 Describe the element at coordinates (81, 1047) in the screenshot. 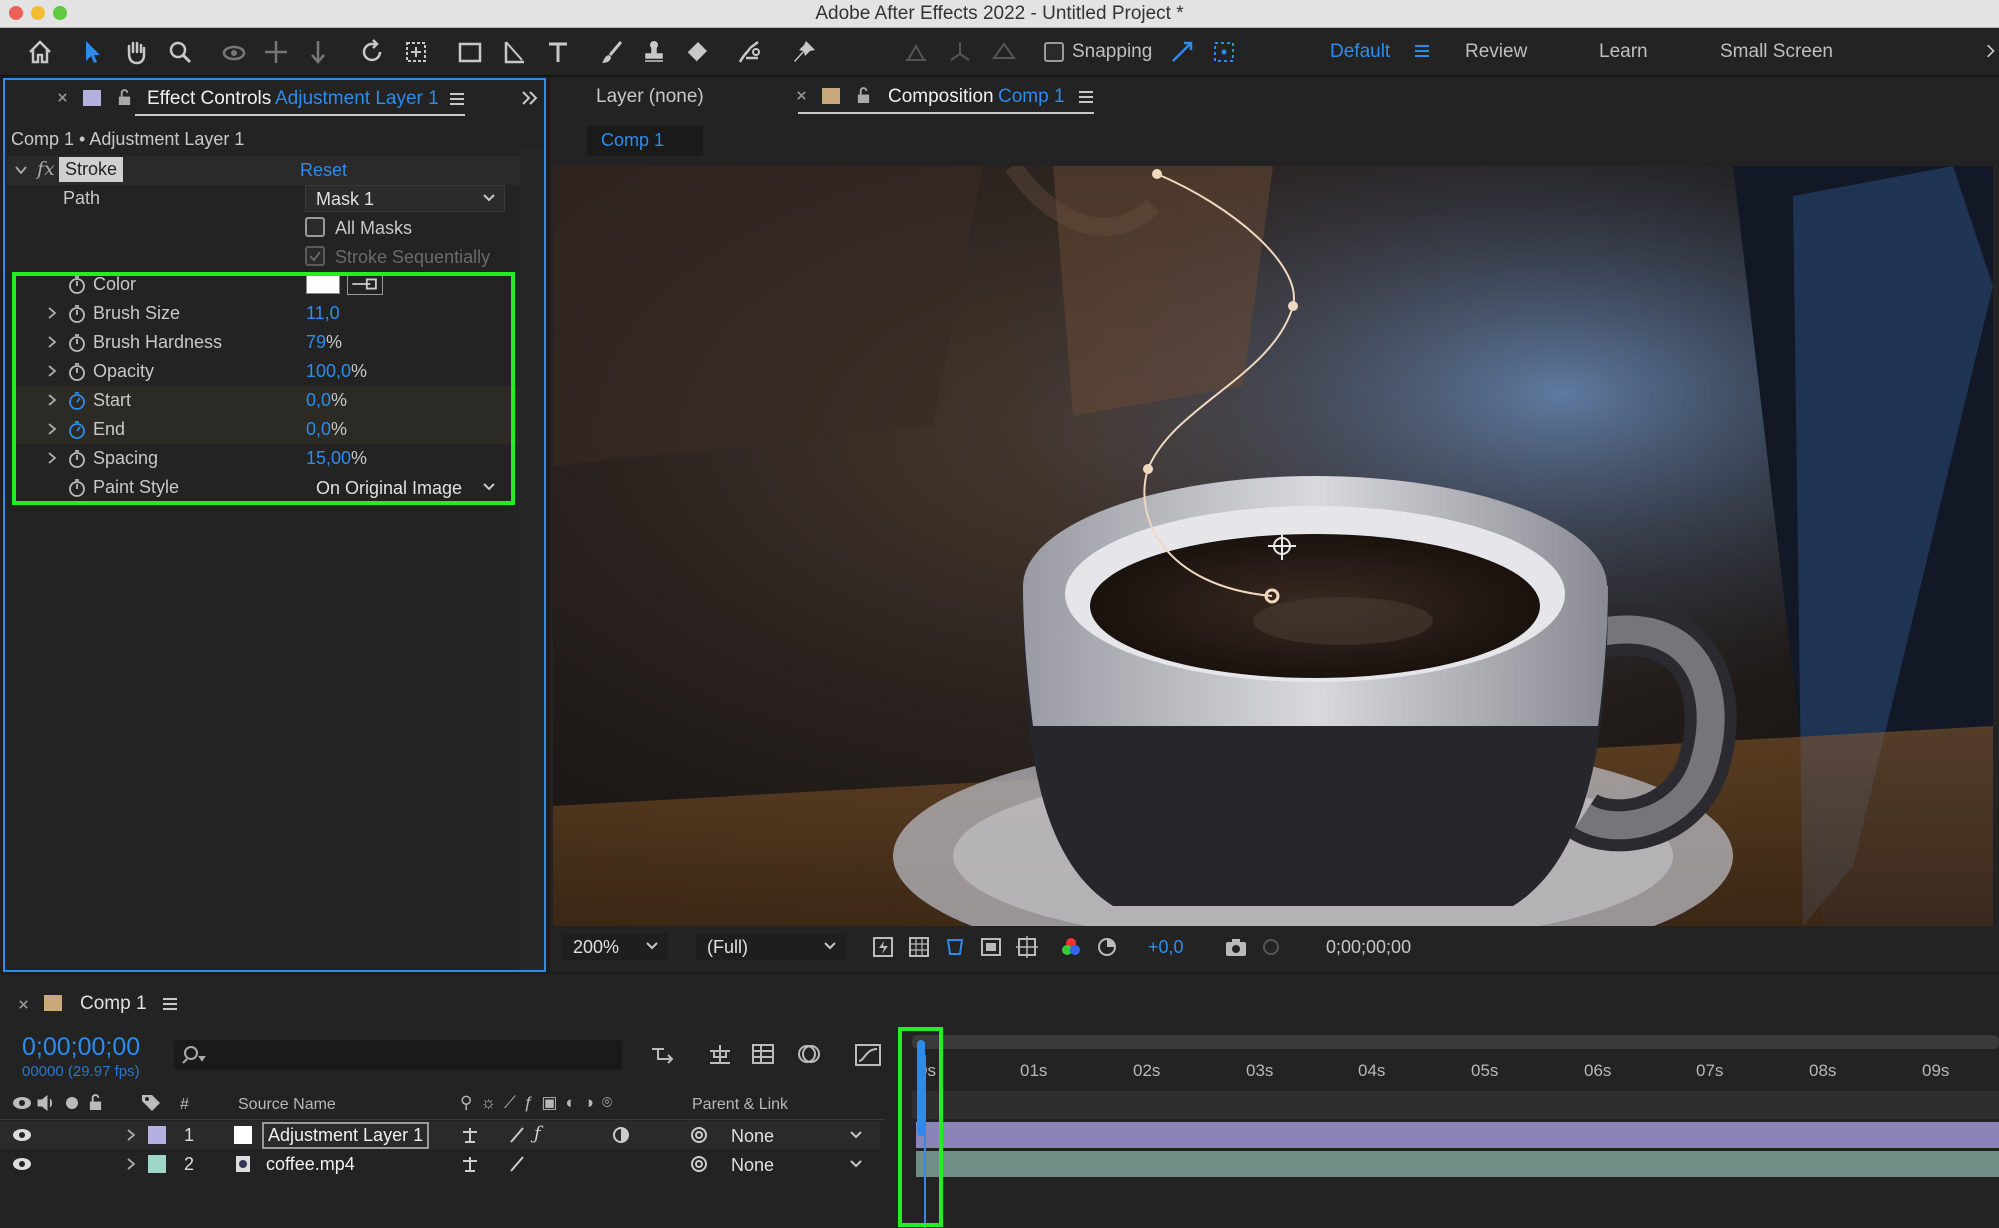

I see `current-time-display: 0;00;00;00` at that location.